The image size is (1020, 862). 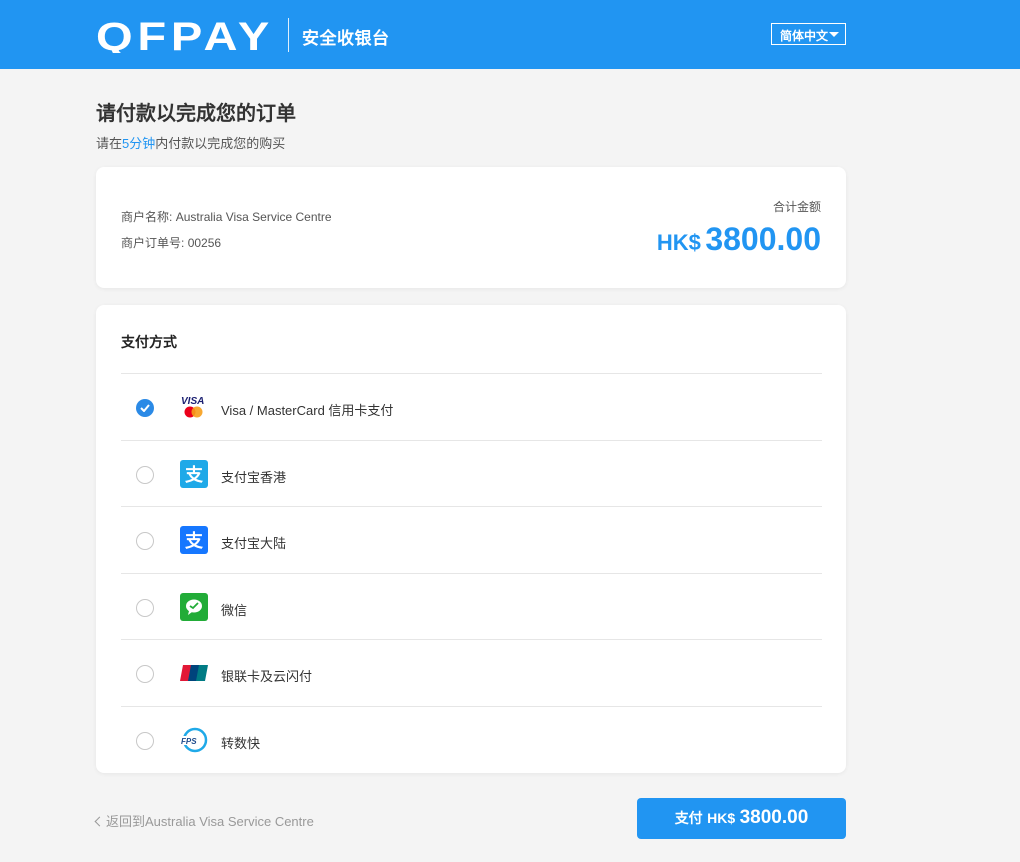 What do you see at coordinates (471, 406) in the screenshot?
I see `payment-method-visa-mastercard: VISA Visa / MasterCard 信用卡支付` at bounding box center [471, 406].